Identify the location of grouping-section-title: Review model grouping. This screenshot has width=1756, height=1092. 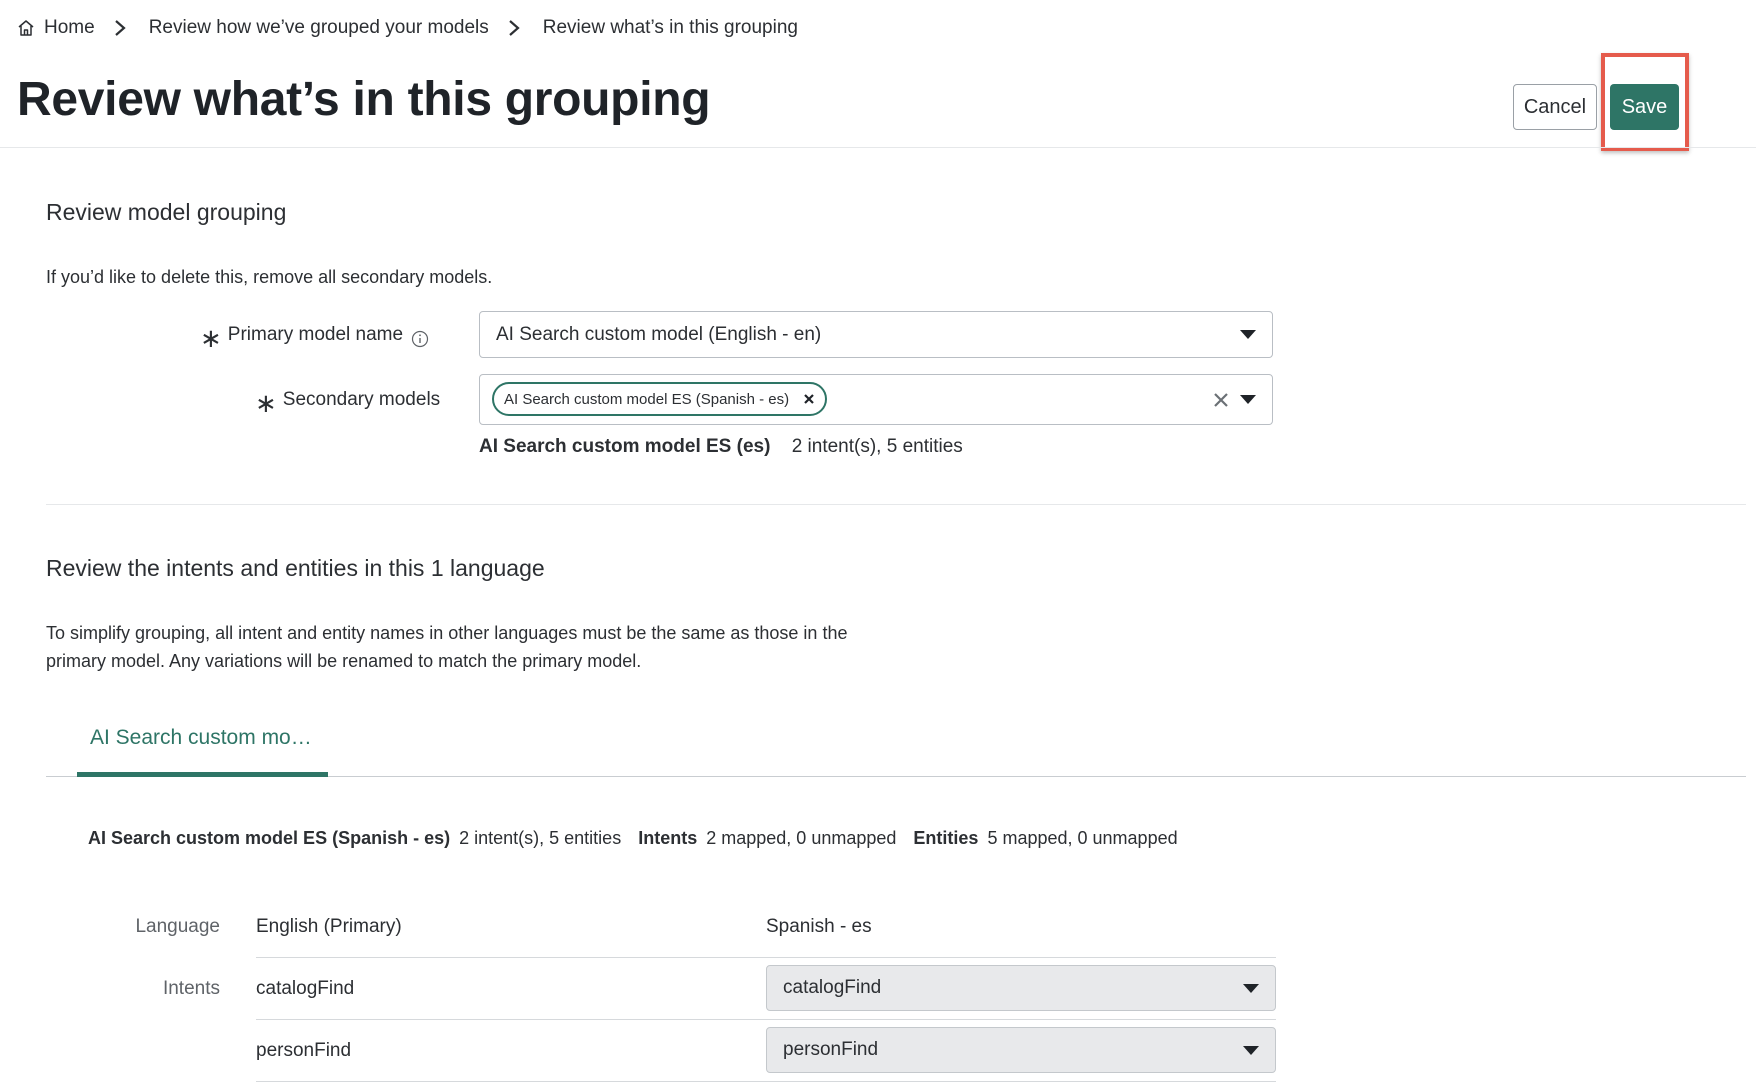
(166, 212).